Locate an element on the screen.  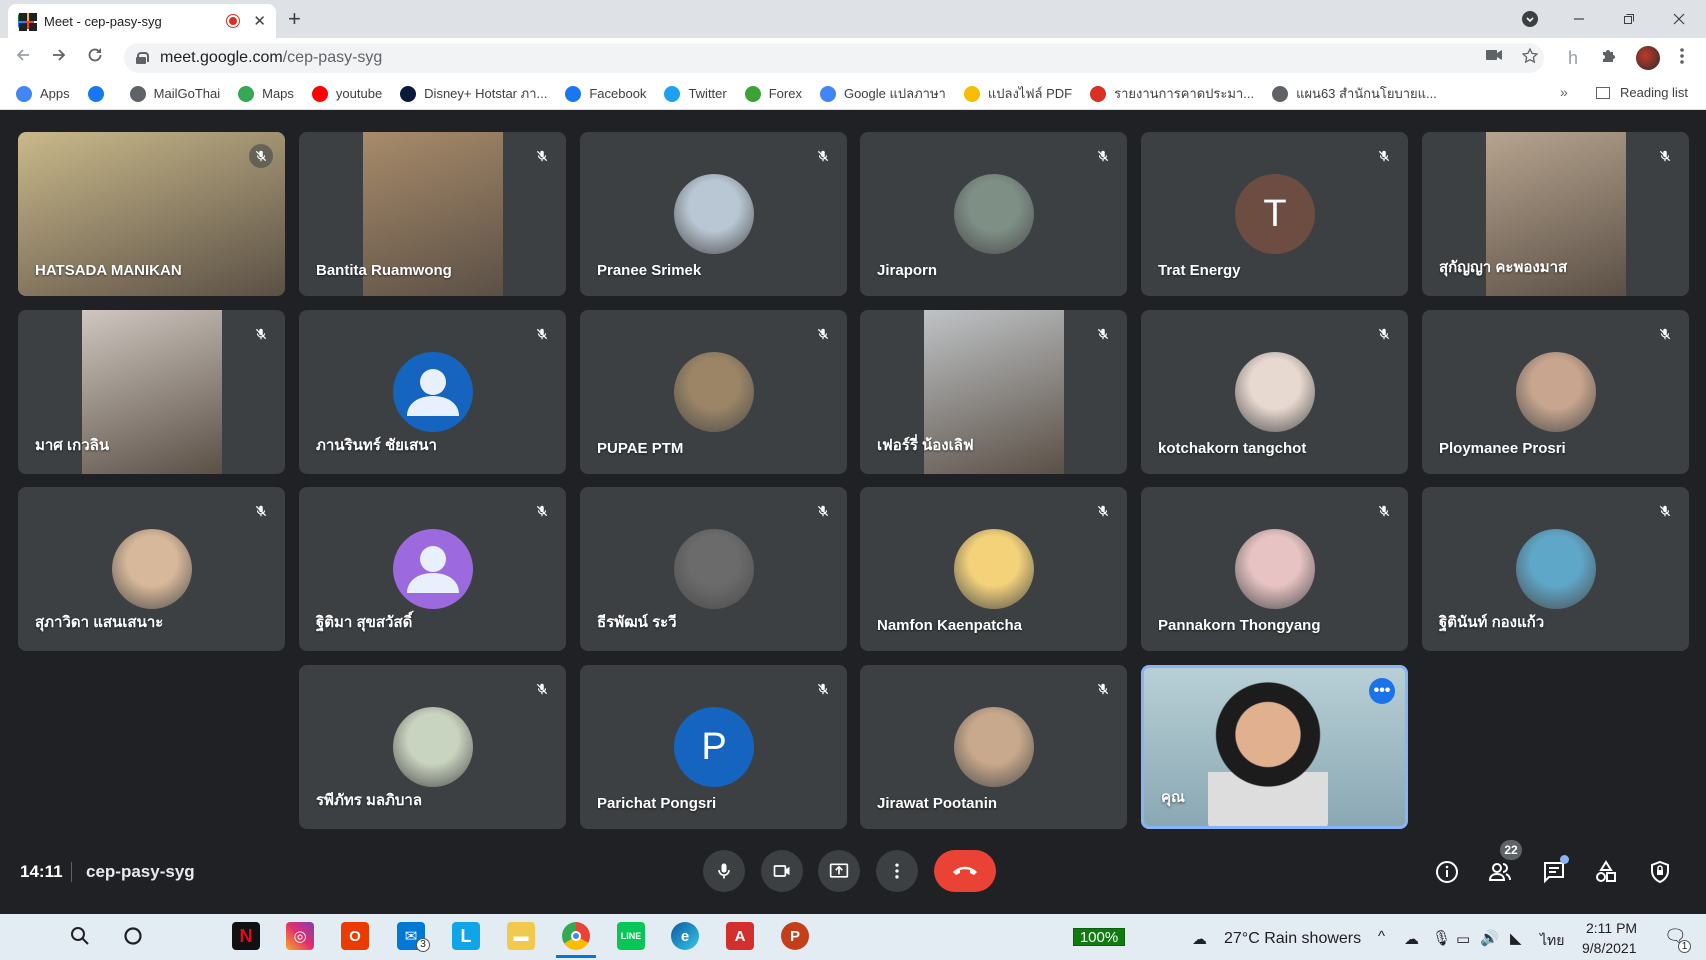
line-app-icon: LINE is located at coordinates (631, 936).